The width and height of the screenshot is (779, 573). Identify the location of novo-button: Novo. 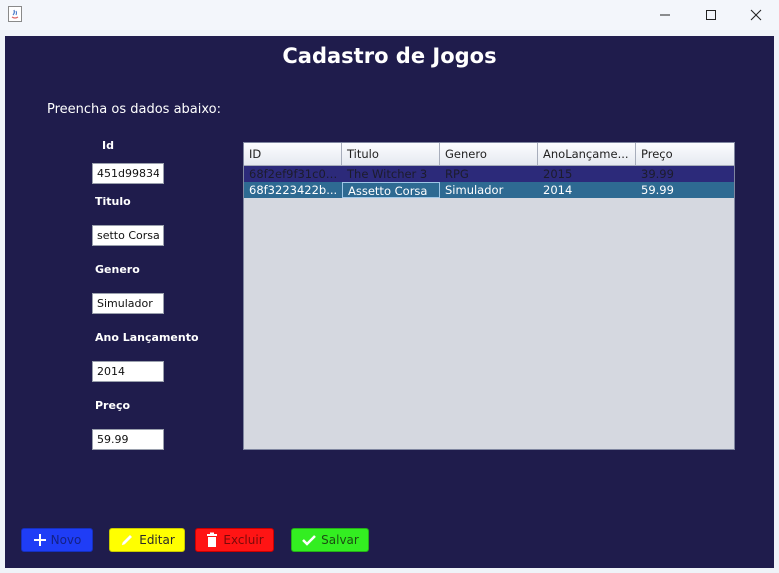
(57, 540).